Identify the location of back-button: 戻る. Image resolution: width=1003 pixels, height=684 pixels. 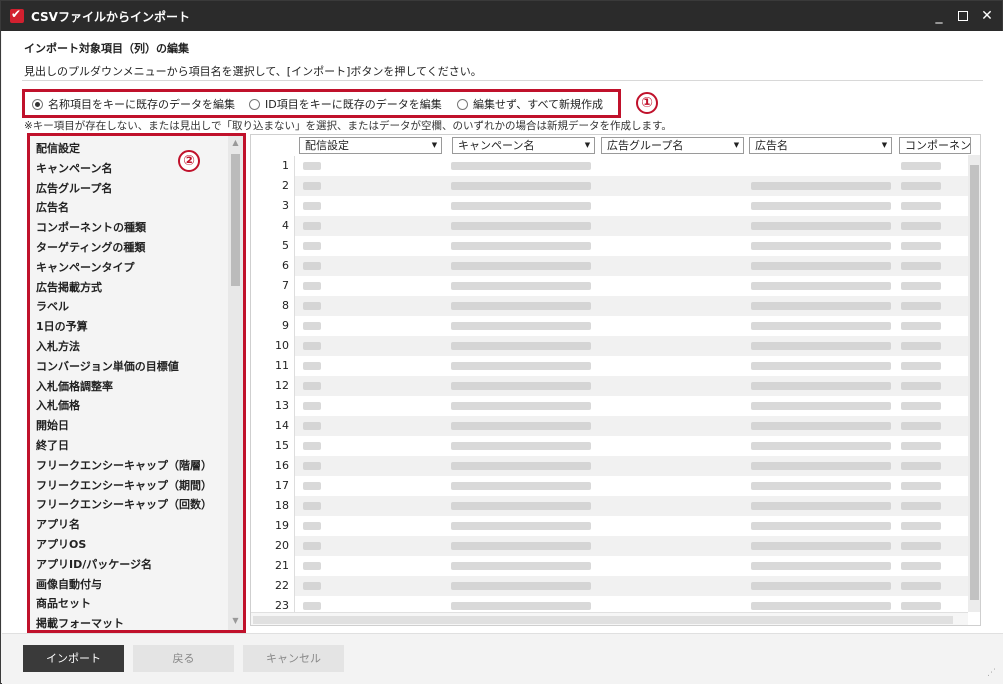
(183, 658).